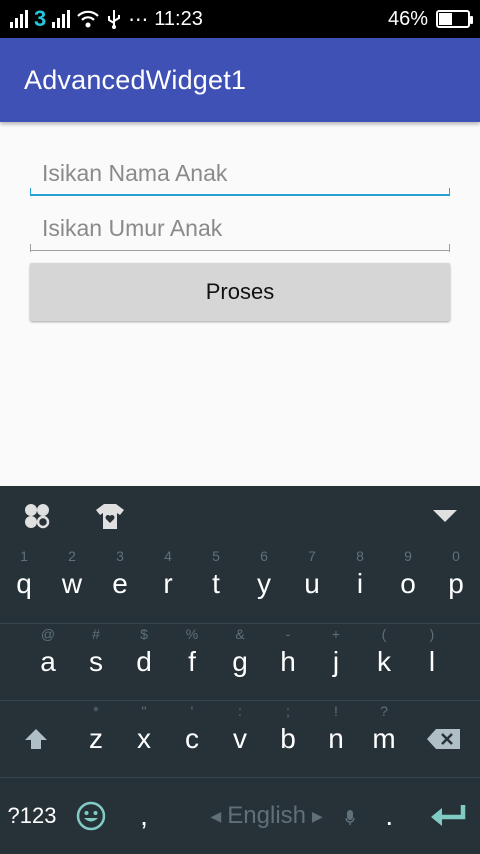 The width and height of the screenshot is (480, 854). Describe the element at coordinates (88, 19) in the screenshot. I see `wifi-icon` at that location.